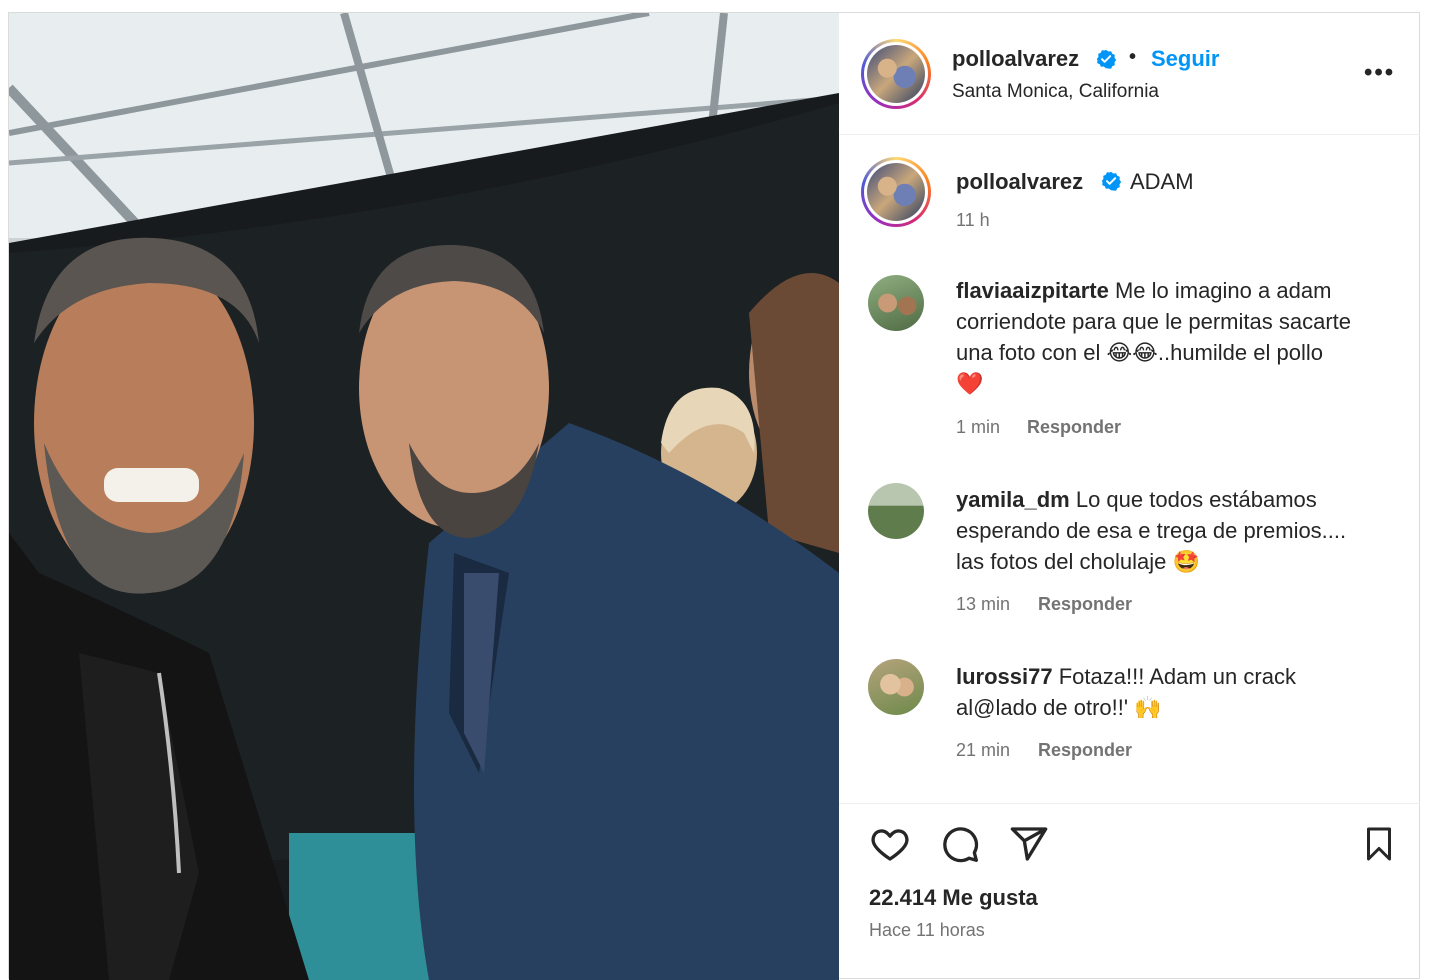  What do you see at coordinates (1019, 182) in the screenshot?
I see `caption-username: polloalvarez` at bounding box center [1019, 182].